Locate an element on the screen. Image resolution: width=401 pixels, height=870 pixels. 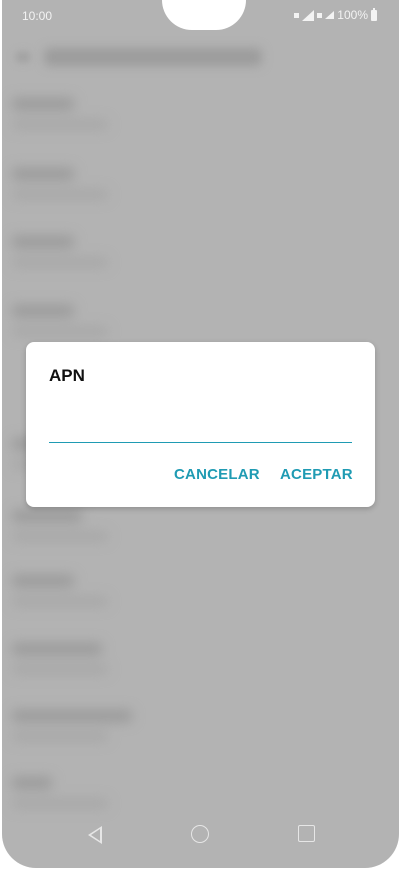
cancel-button: CANCELAR is located at coordinates (217, 474).